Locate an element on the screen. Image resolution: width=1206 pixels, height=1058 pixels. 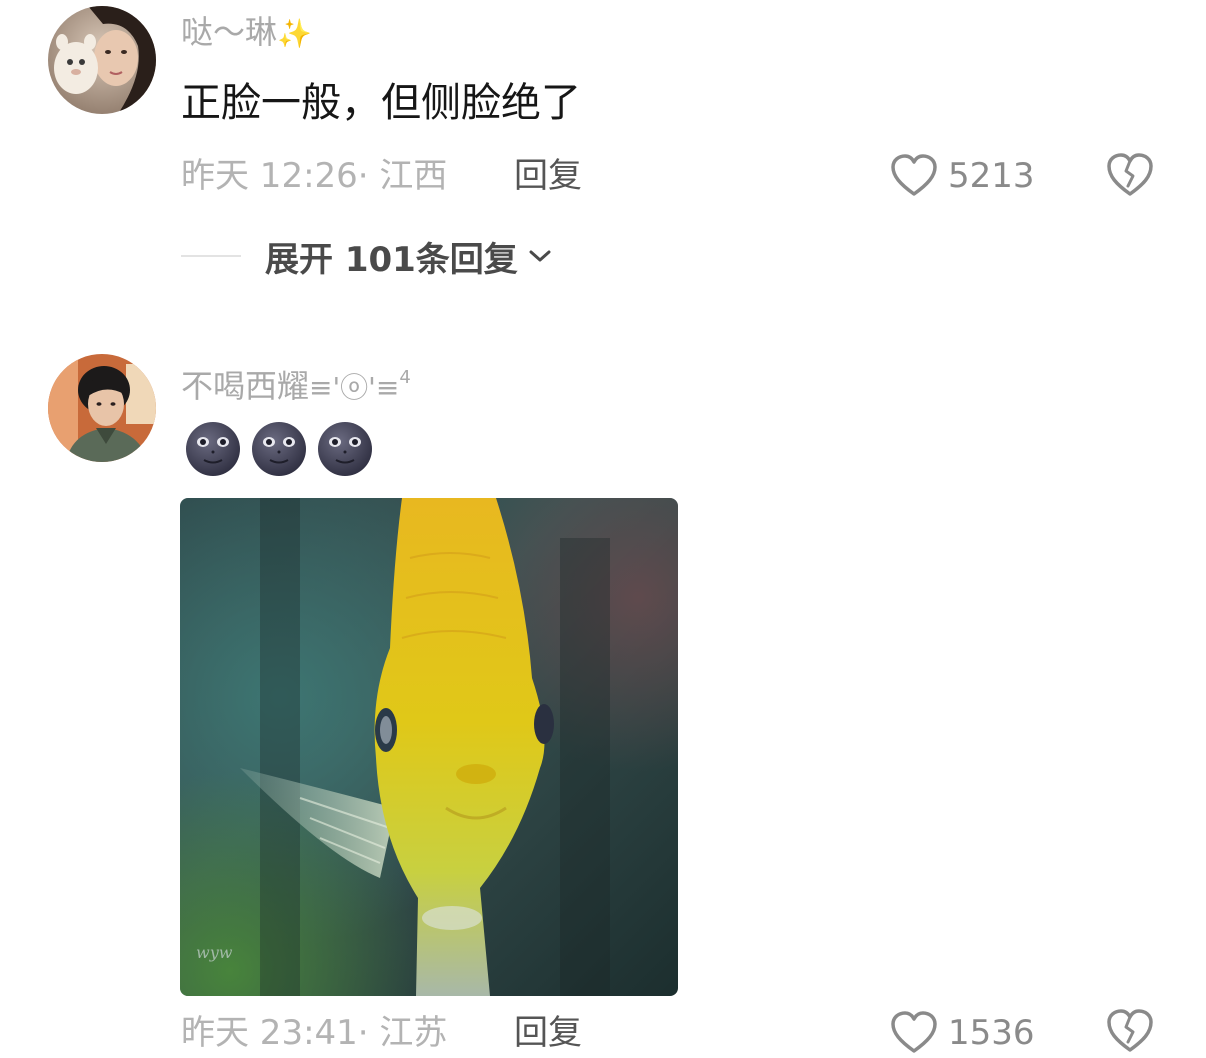
emoji-row is located at coordinates (279, 449).